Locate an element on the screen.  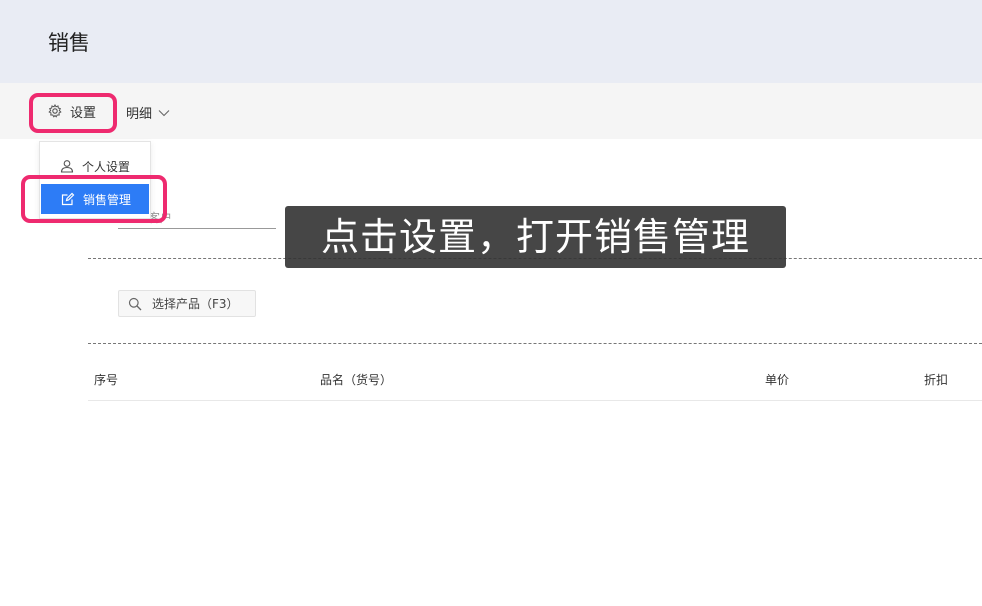
toolbar: 设置 明细 is located at coordinates (491, 111).